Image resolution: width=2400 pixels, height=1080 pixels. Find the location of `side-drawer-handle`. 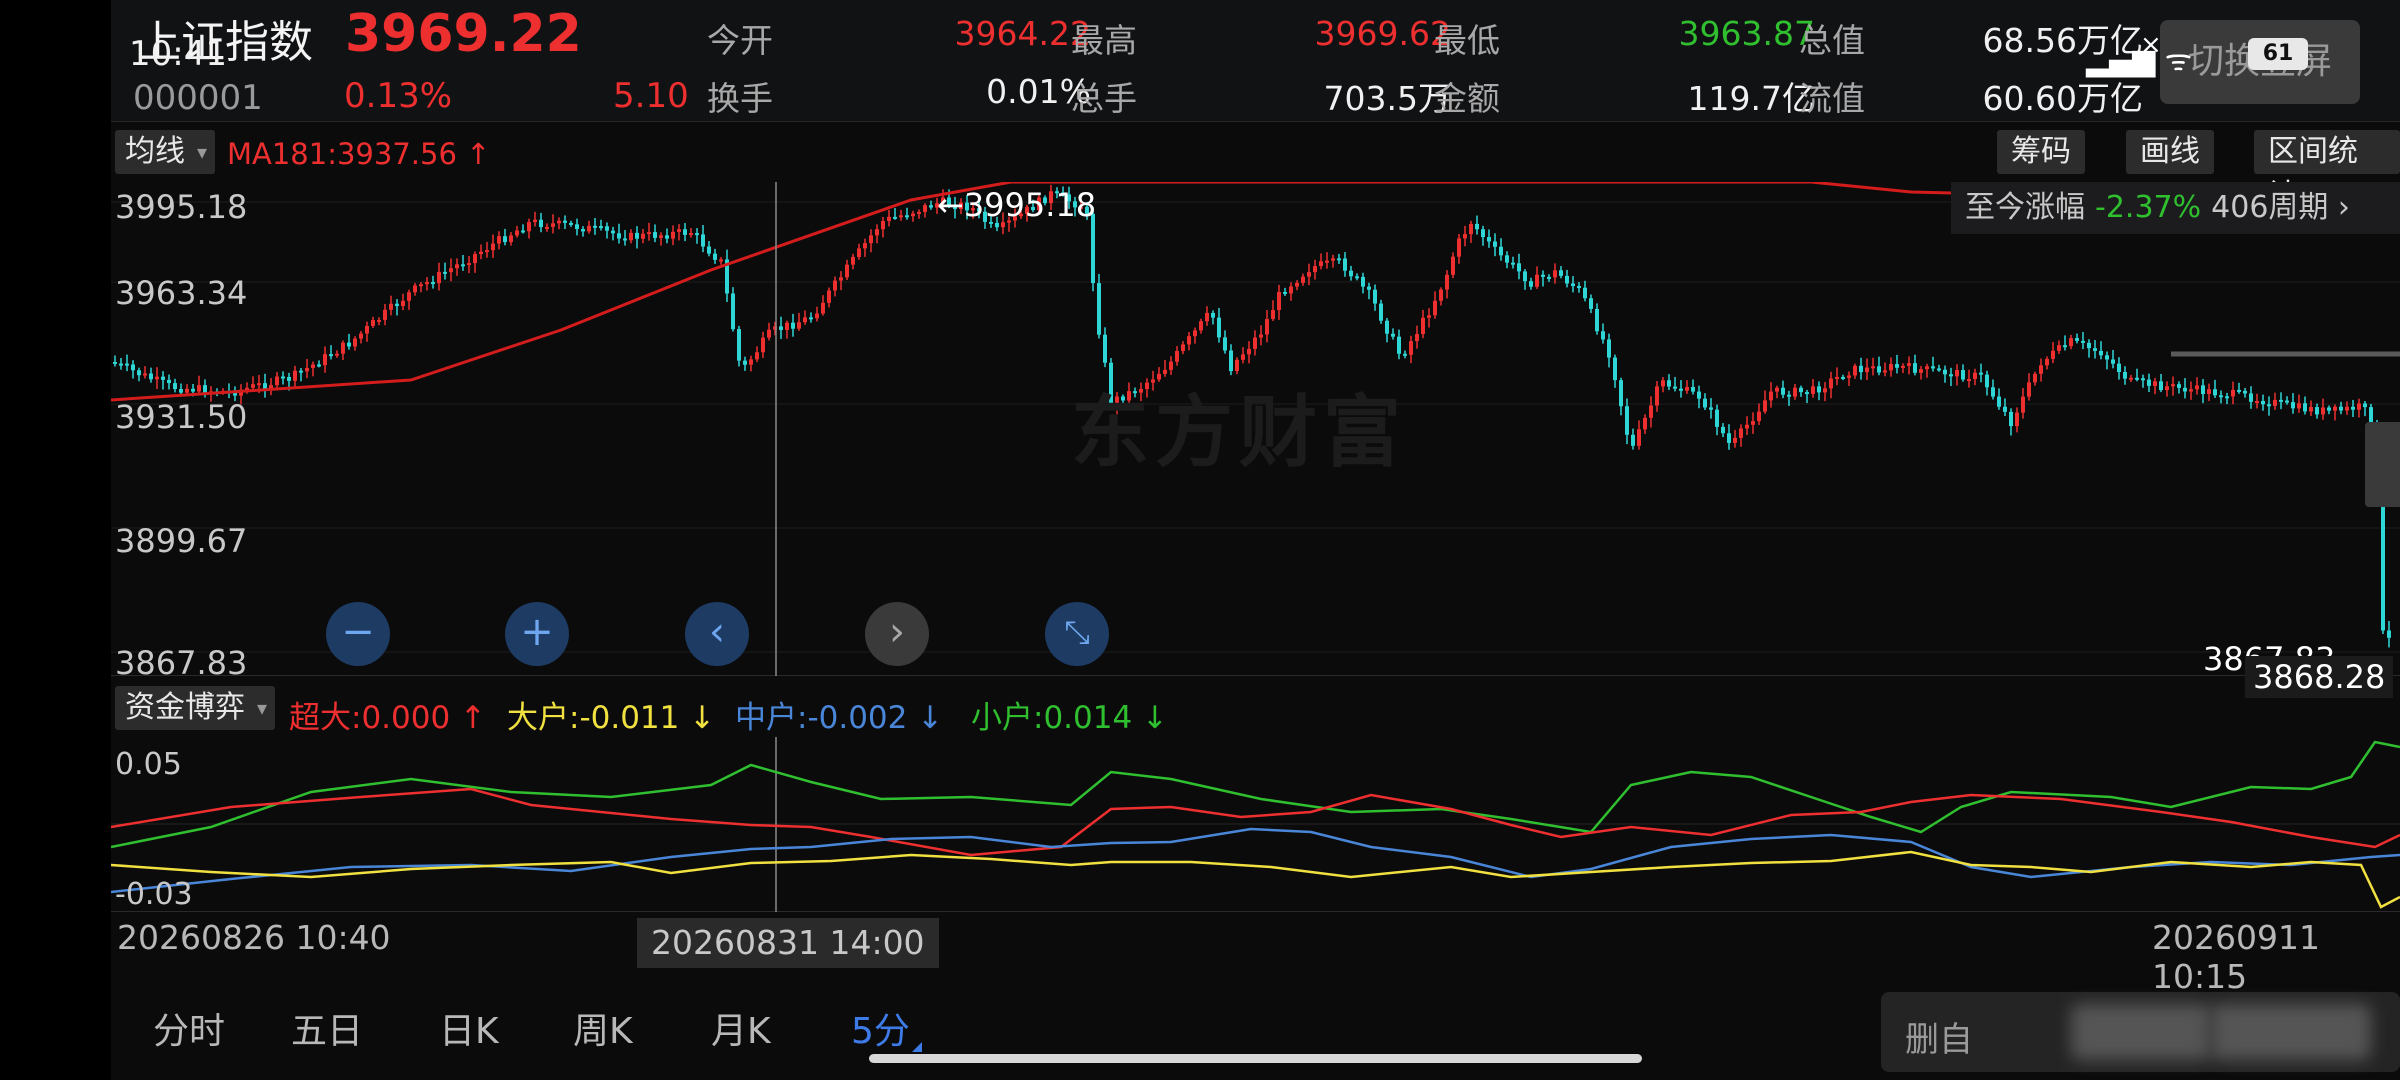

side-drawer-handle is located at coordinates (2382, 464).